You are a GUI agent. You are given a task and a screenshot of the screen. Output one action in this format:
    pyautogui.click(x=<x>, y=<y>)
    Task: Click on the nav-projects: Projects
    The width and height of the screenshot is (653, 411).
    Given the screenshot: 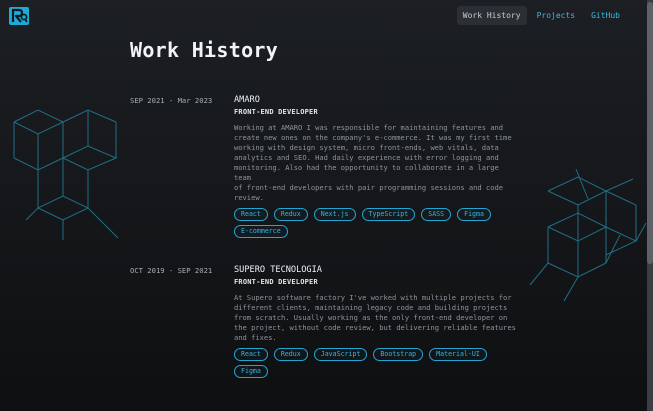 What is the action you would take?
    pyautogui.click(x=556, y=15)
    